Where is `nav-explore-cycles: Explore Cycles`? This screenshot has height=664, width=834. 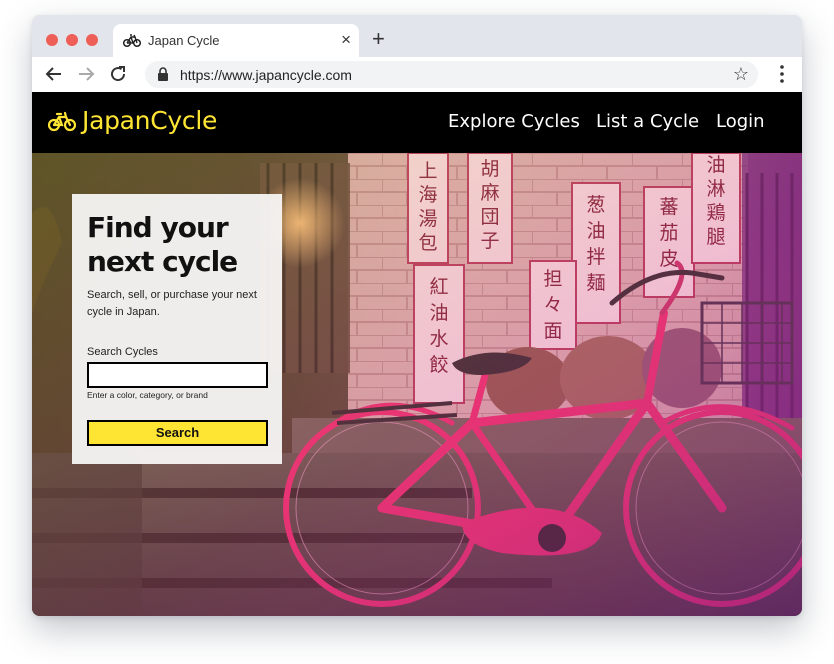
nav-explore-cycles: Explore Cycles is located at coordinates (514, 121).